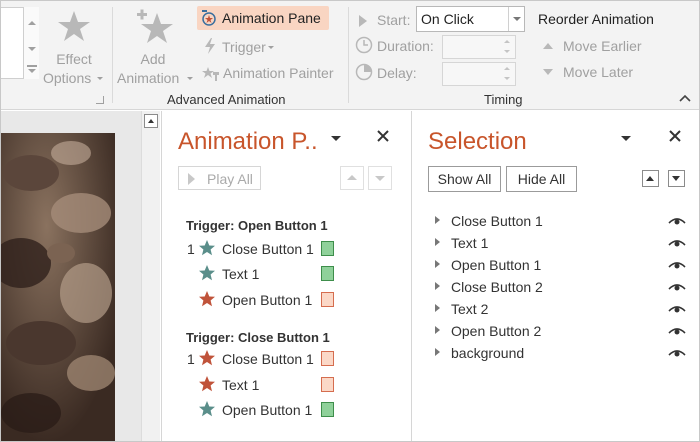 The image size is (700, 442). I want to click on show-all-button: Show All, so click(464, 179).